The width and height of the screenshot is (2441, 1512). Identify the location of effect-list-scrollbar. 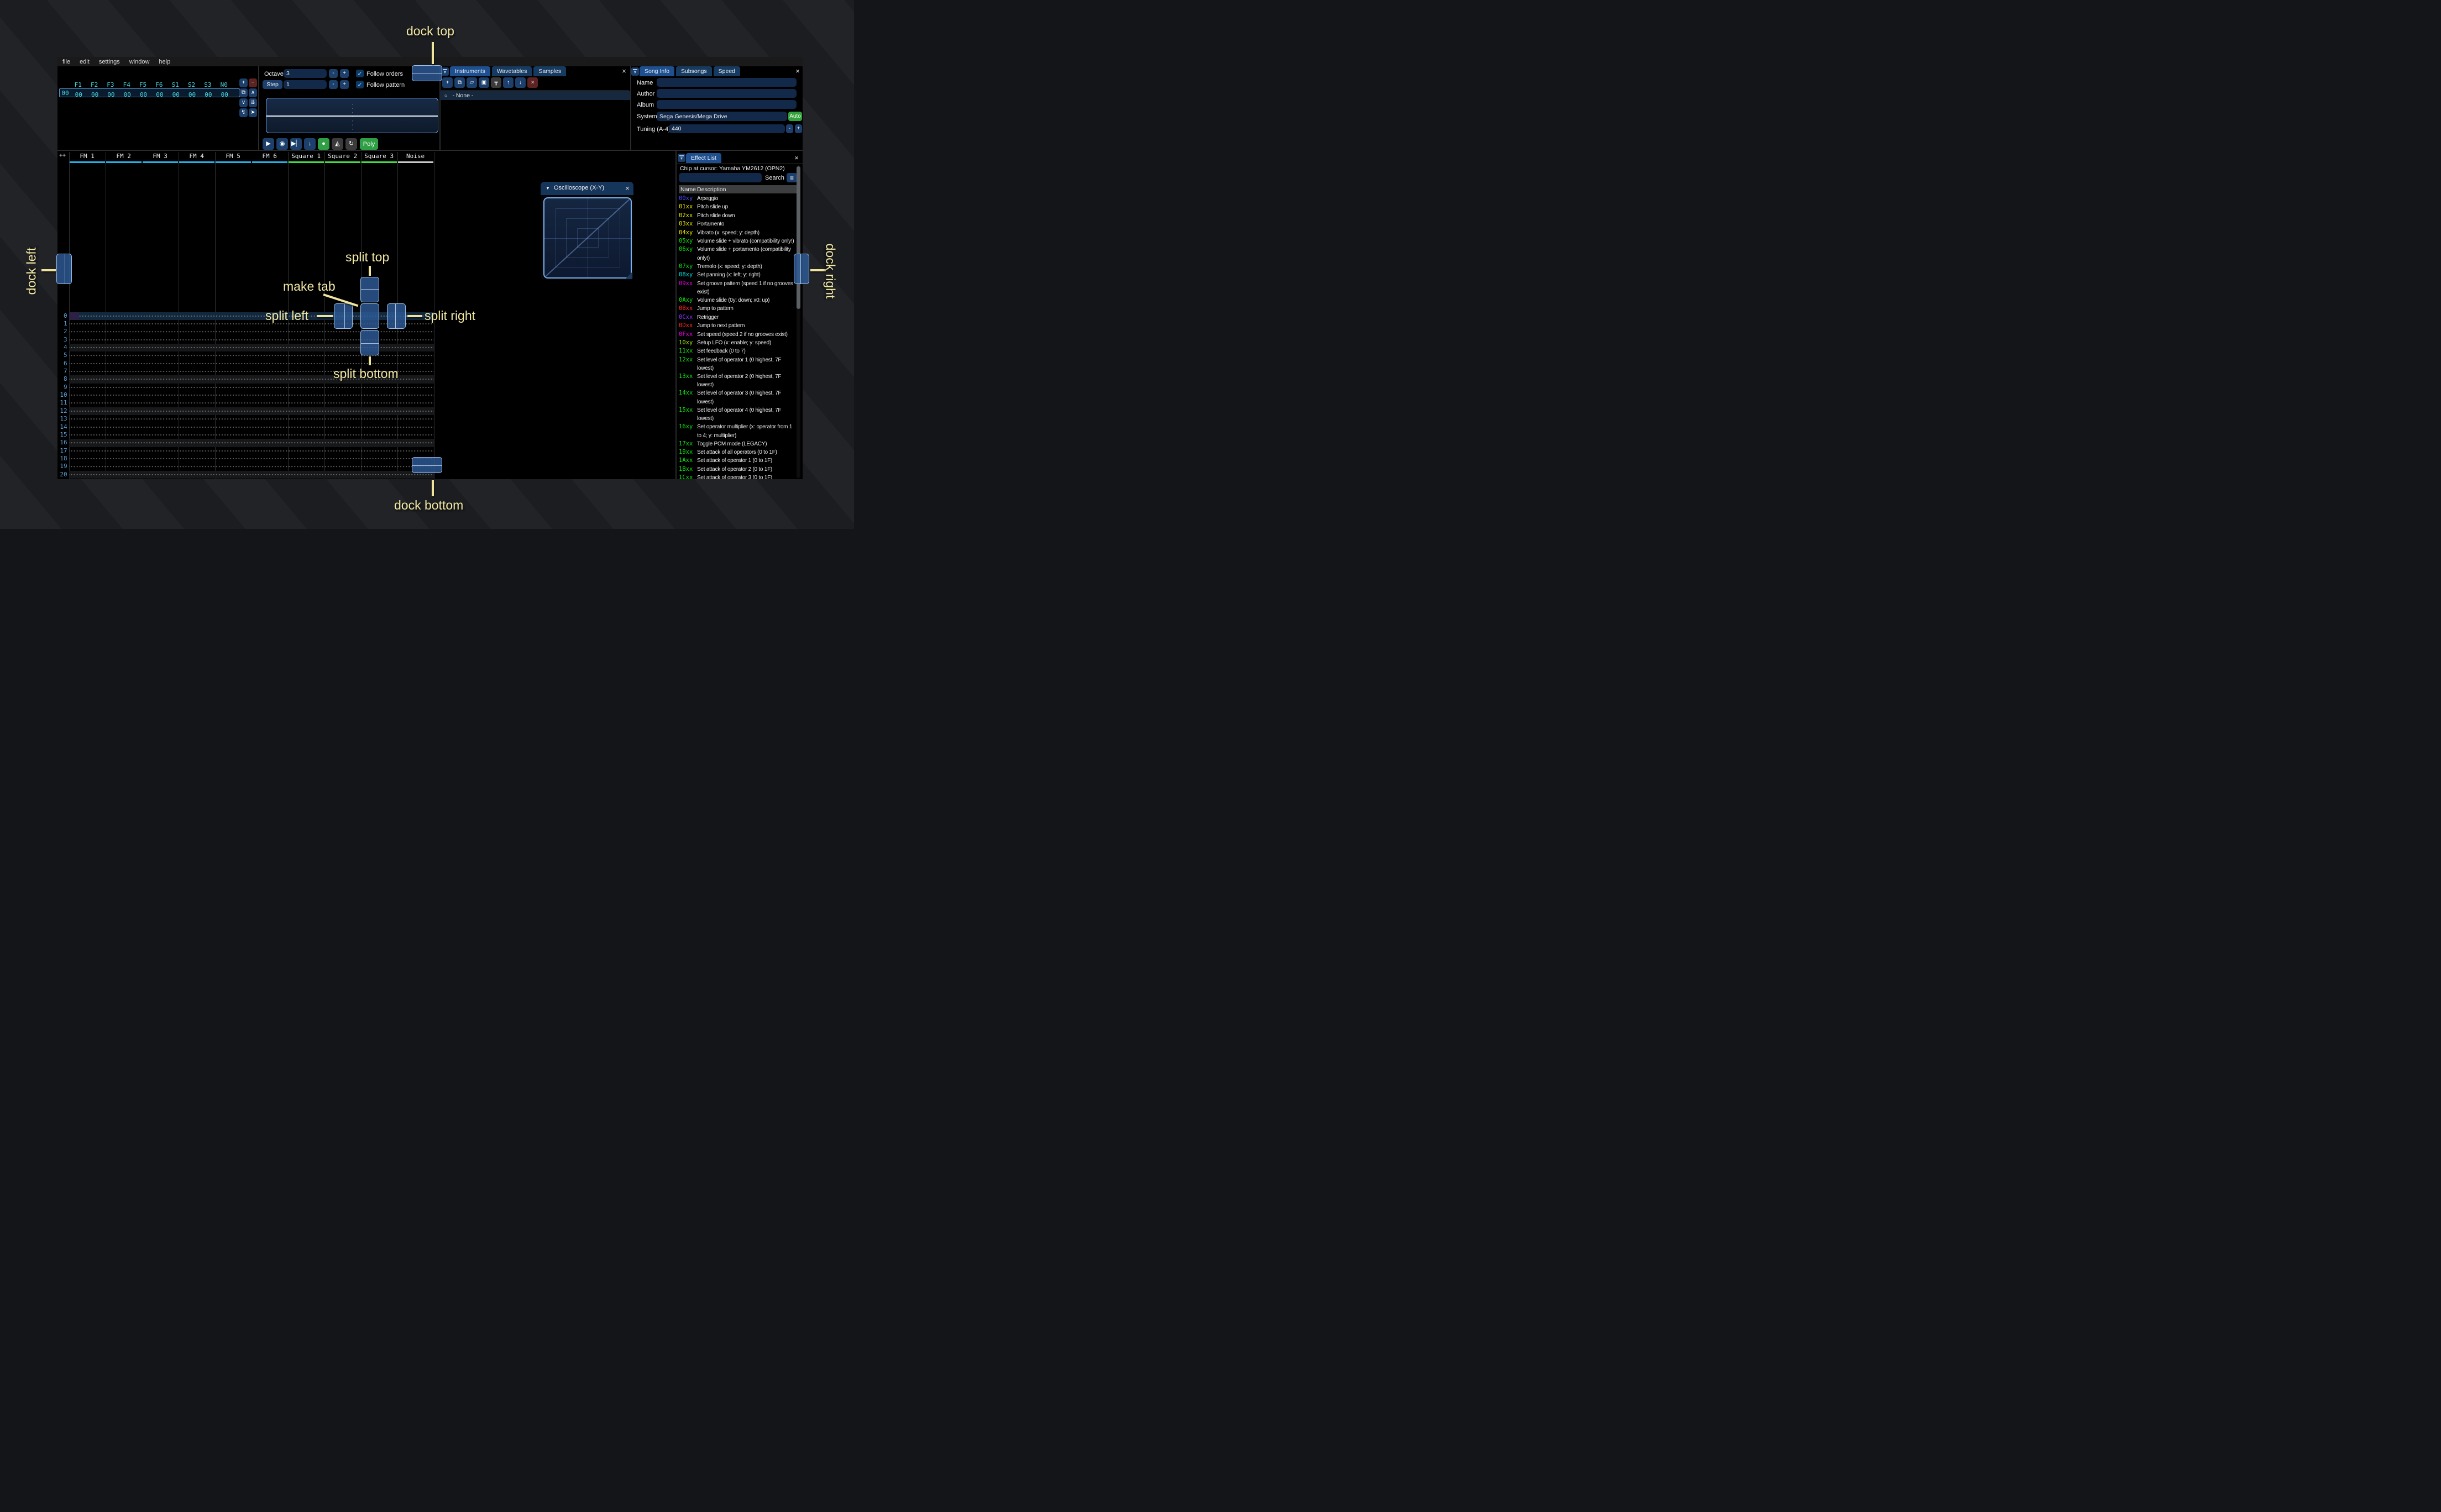
(798, 322).